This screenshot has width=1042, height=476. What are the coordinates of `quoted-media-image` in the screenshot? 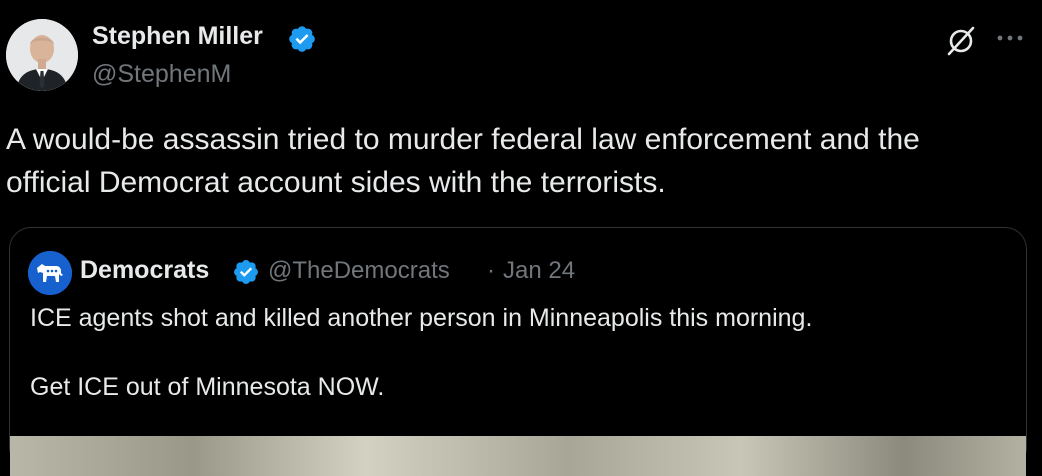 It's located at (518, 456).